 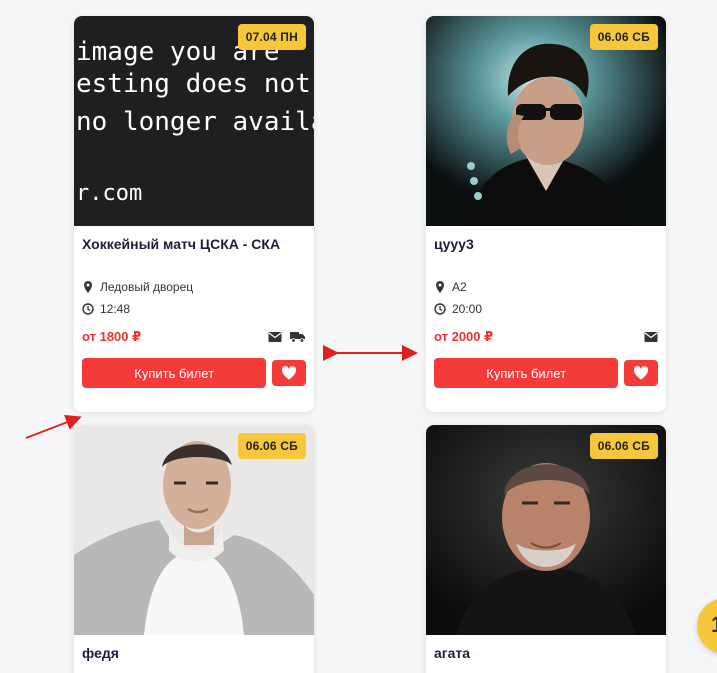 I want to click on placeholder-line-4: r.com, so click(x=109, y=193).